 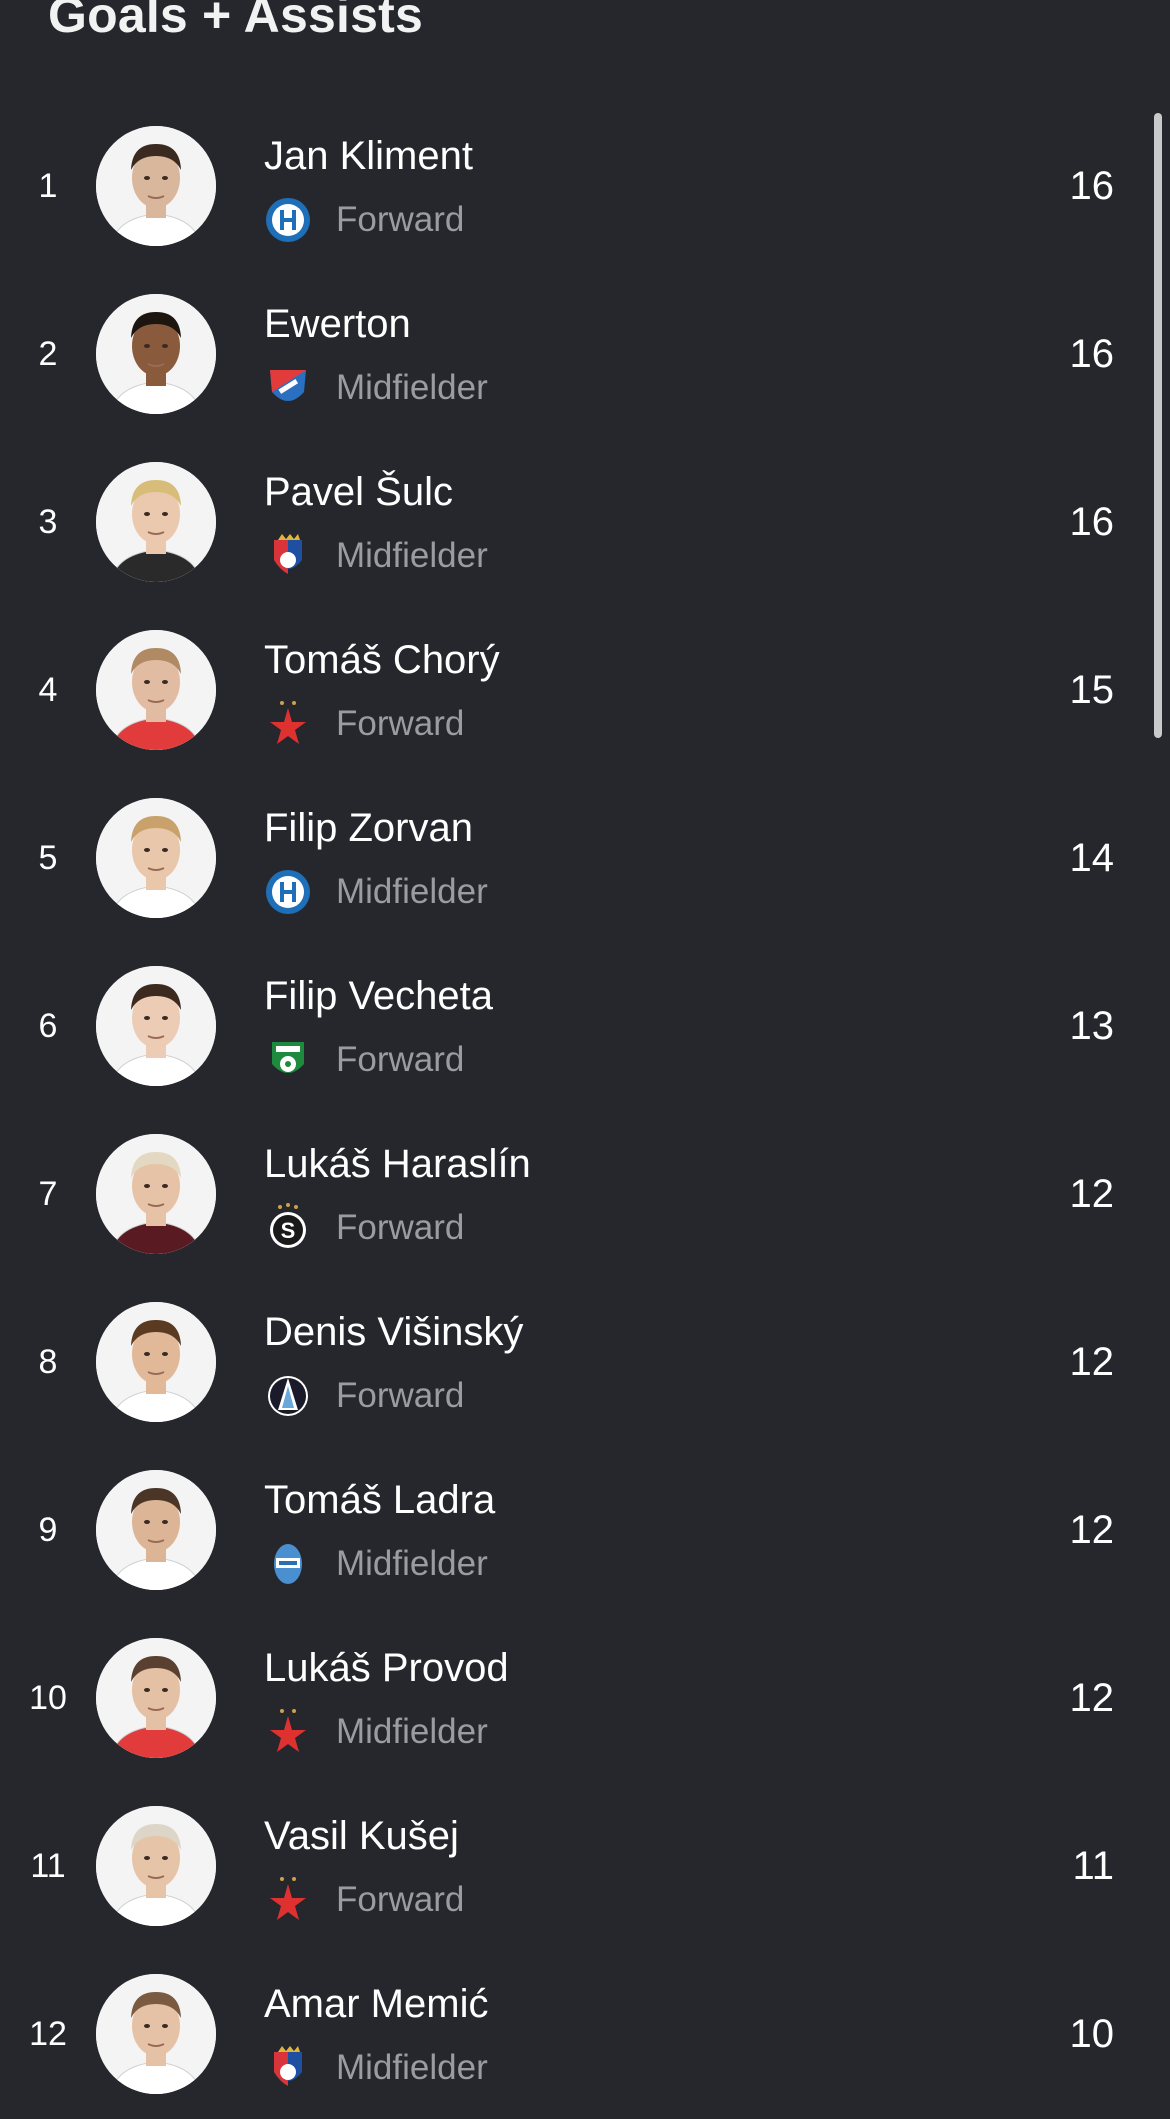 I want to click on rank-number: 3, so click(x=48, y=521).